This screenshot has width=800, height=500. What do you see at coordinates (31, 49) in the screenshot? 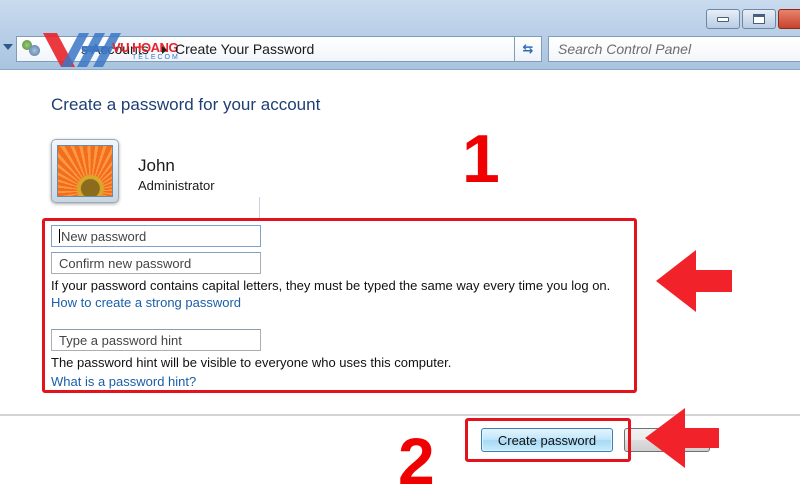
I see `user-accounts-icon` at bounding box center [31, 49].